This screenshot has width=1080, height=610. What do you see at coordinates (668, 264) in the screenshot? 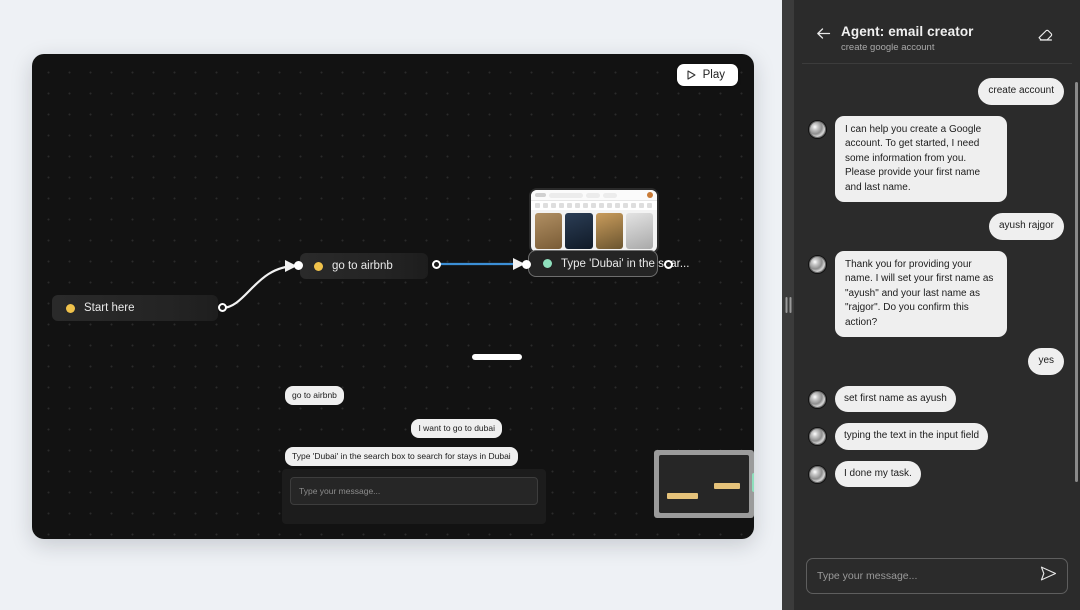
I see `port-type-output` at bounding box center [668, 264].